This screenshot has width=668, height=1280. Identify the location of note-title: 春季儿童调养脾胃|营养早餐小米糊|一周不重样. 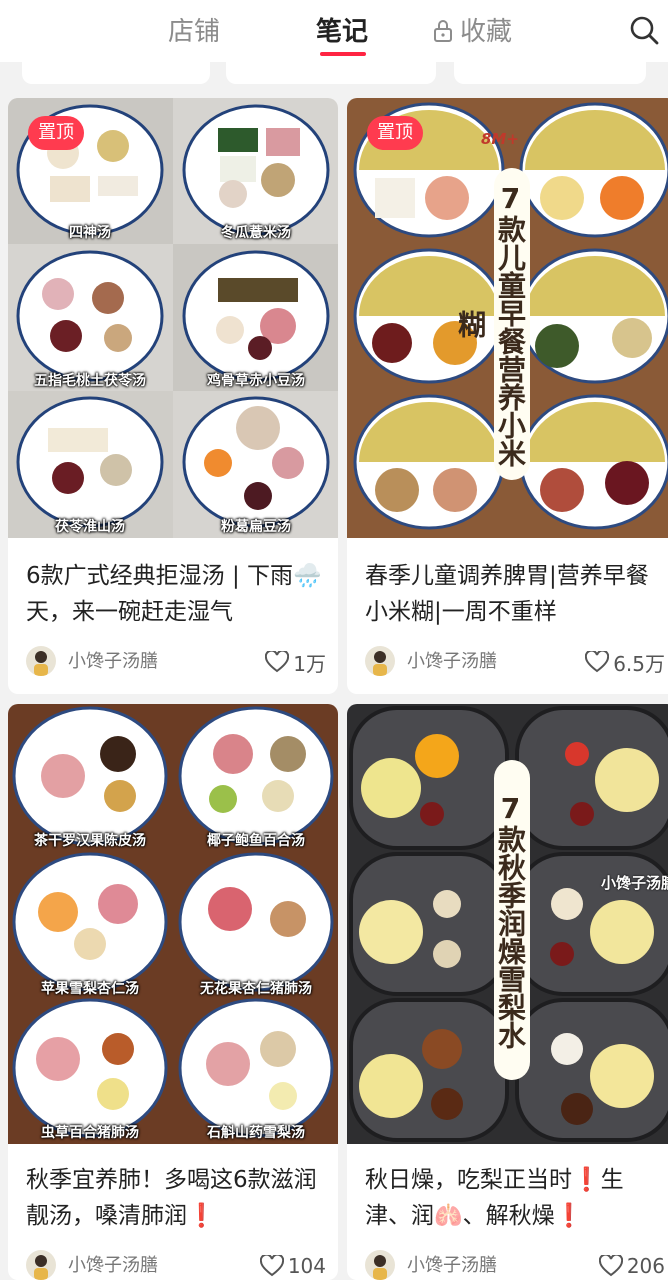
(507, 594).